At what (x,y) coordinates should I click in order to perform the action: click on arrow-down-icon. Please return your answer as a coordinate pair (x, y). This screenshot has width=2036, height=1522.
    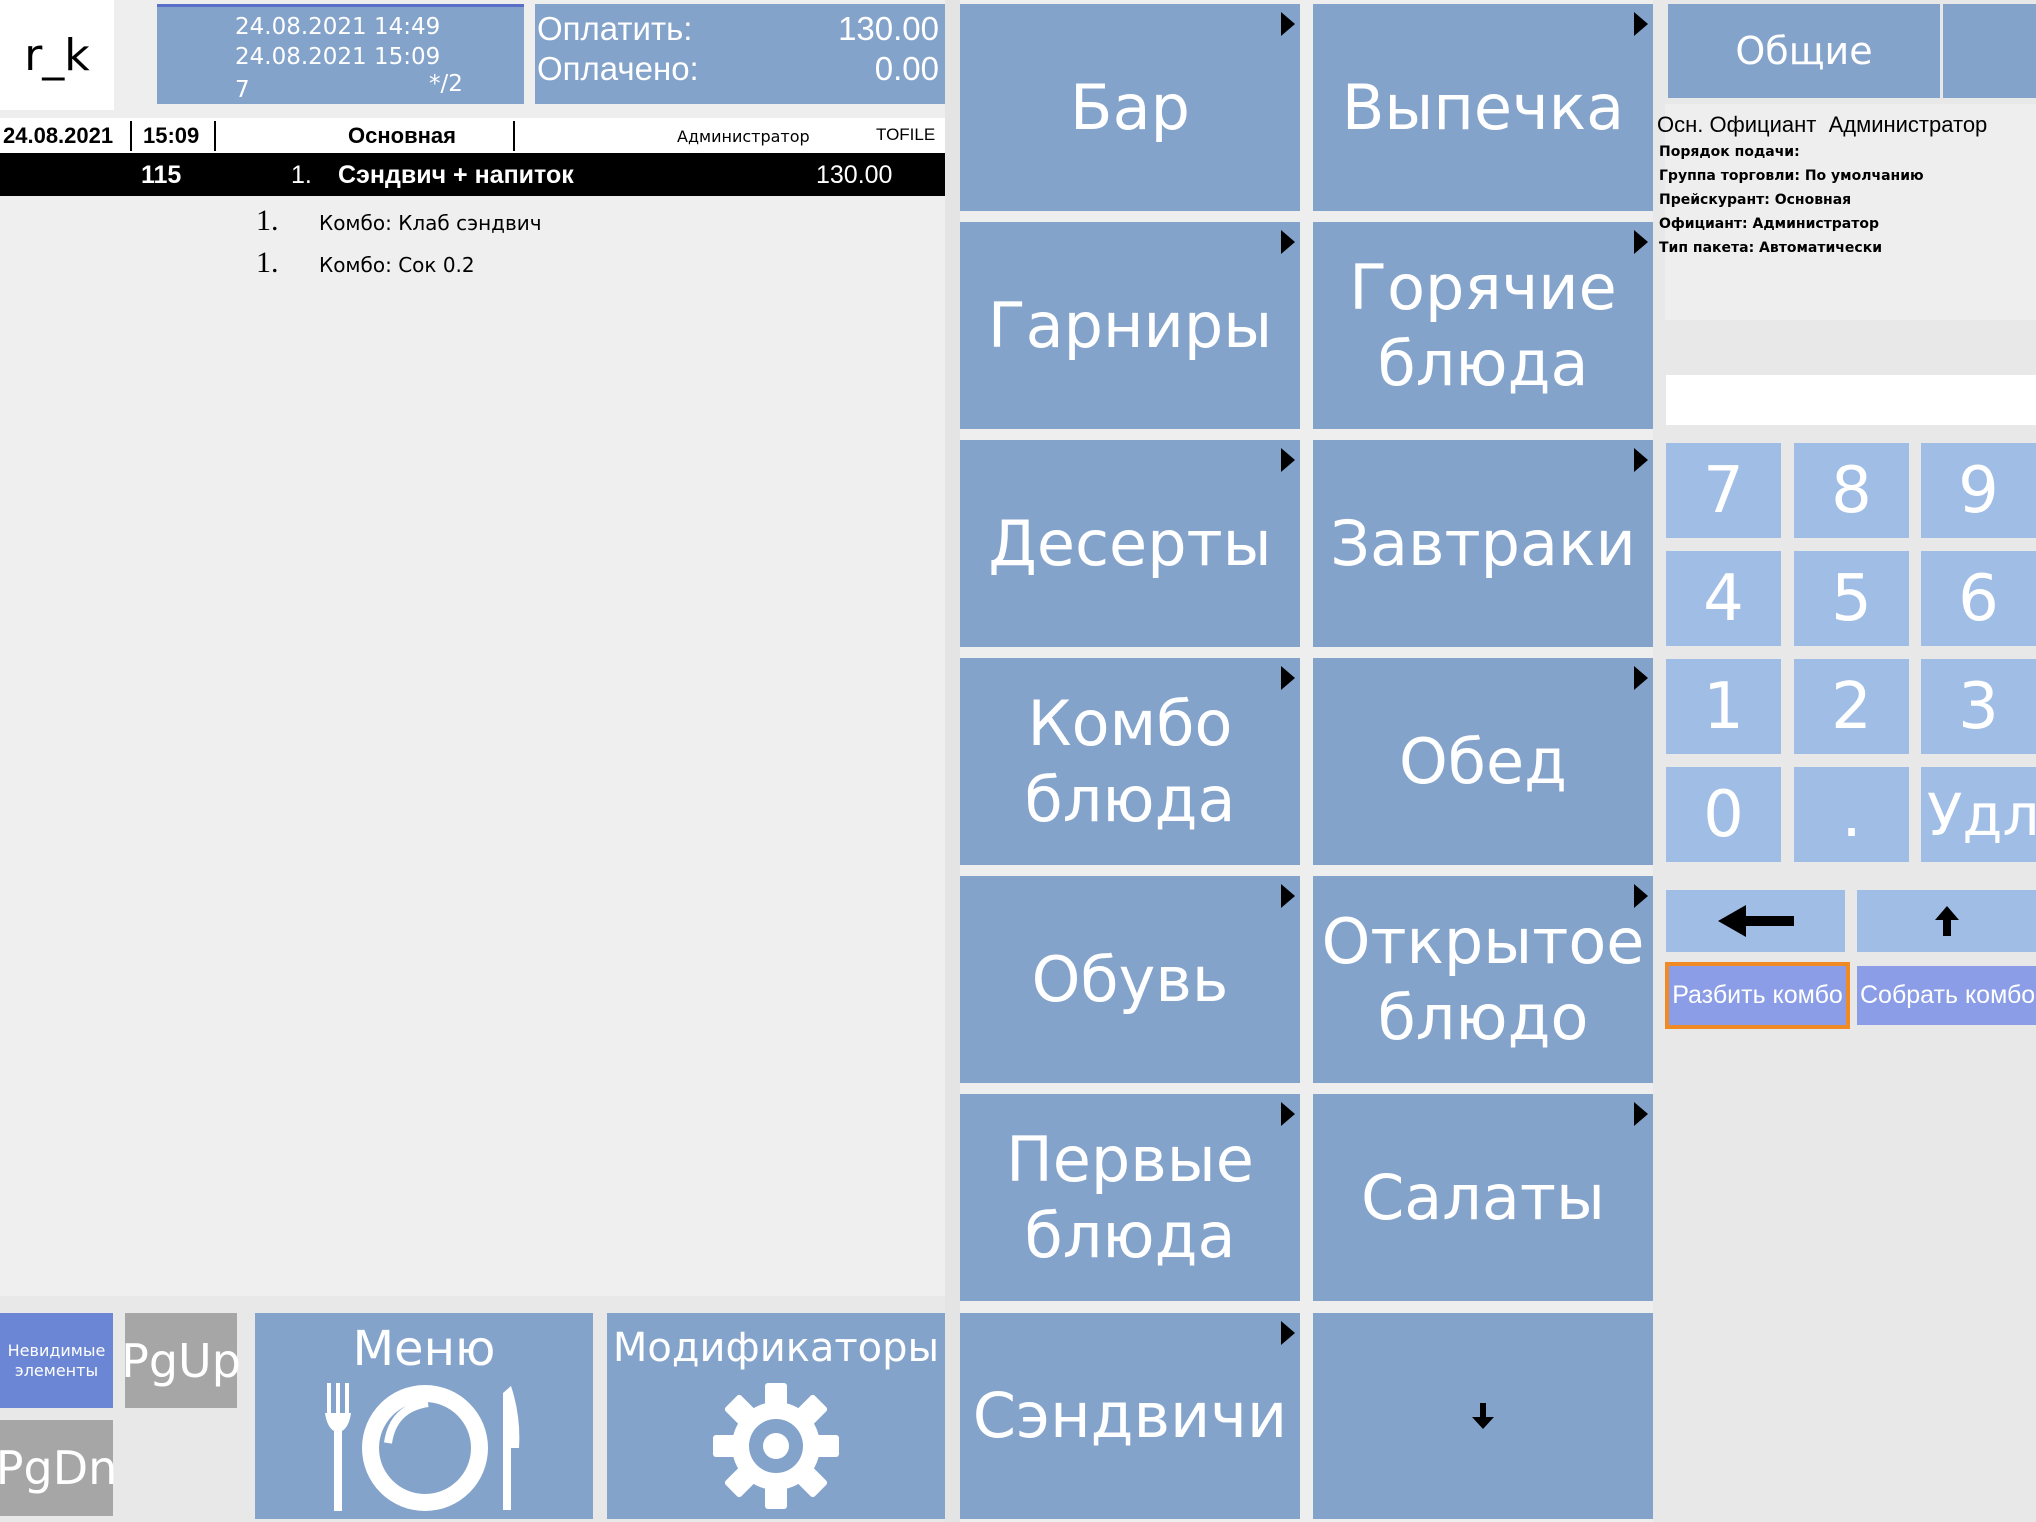
    Looking at the image, I should click on (1483, 1416).